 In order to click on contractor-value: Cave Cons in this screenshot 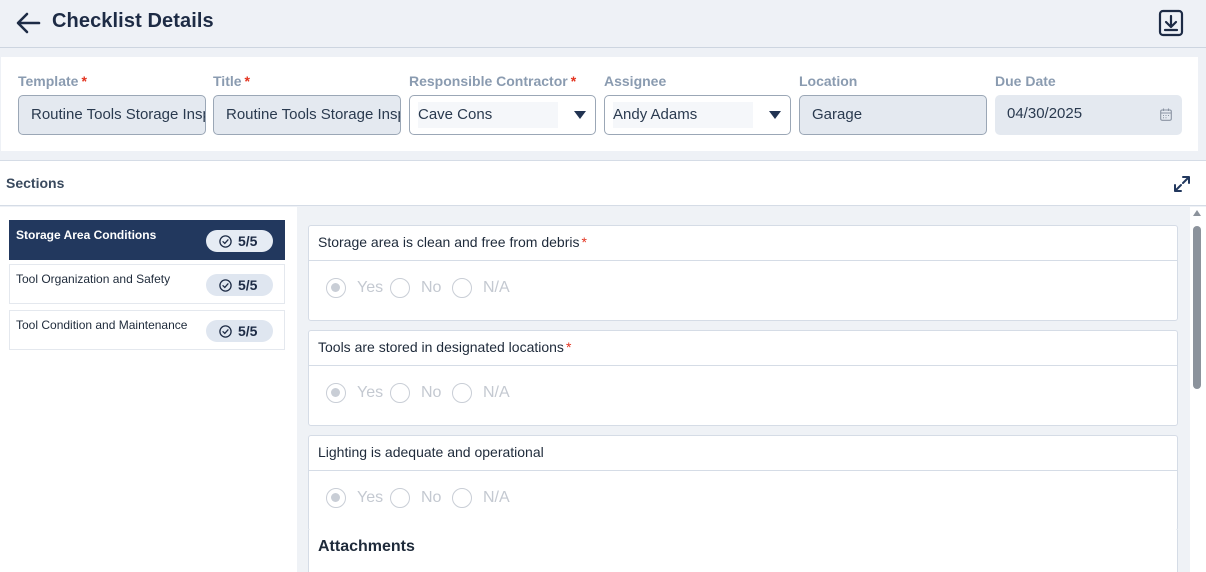, I will do `click(488, 115)`.